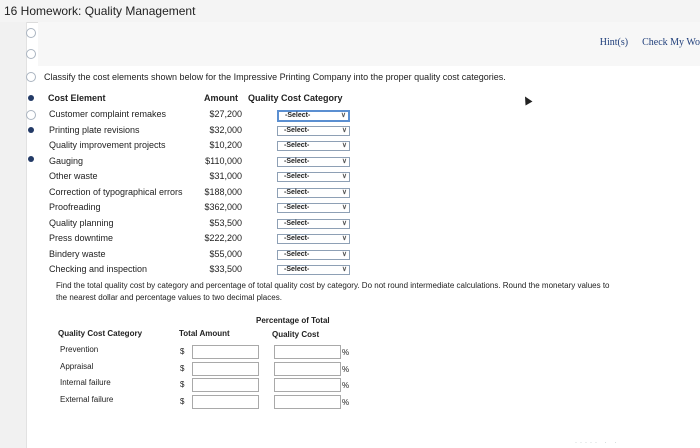 This screenshot has height=448, width=700. Describe the element at coordinates (81, 222) in the screenshot. I see `cost-element-name: Quality planning` at that location.